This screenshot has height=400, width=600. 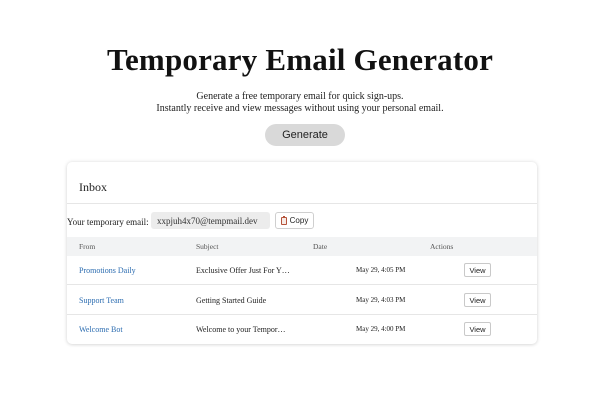 I want to click on temporary-email-field: xxpjuh4x70@tempmail.dev, so click(x=210, y=220).